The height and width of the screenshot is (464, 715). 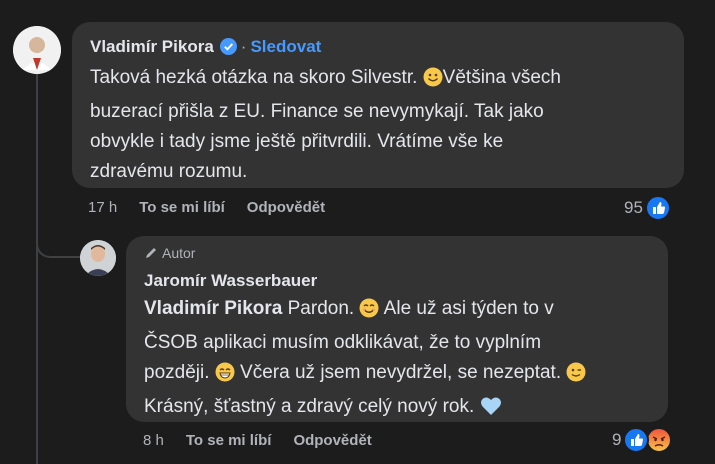 What do you see at coordinates (406, 254) in the screenshot?
I see `author-badge: Autor` at bounding box center [406, 254].